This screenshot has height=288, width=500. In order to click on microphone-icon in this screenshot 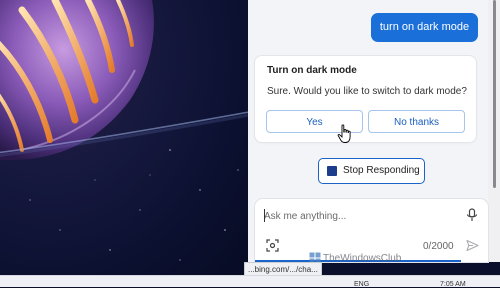, I will do `click(472, 215)`.